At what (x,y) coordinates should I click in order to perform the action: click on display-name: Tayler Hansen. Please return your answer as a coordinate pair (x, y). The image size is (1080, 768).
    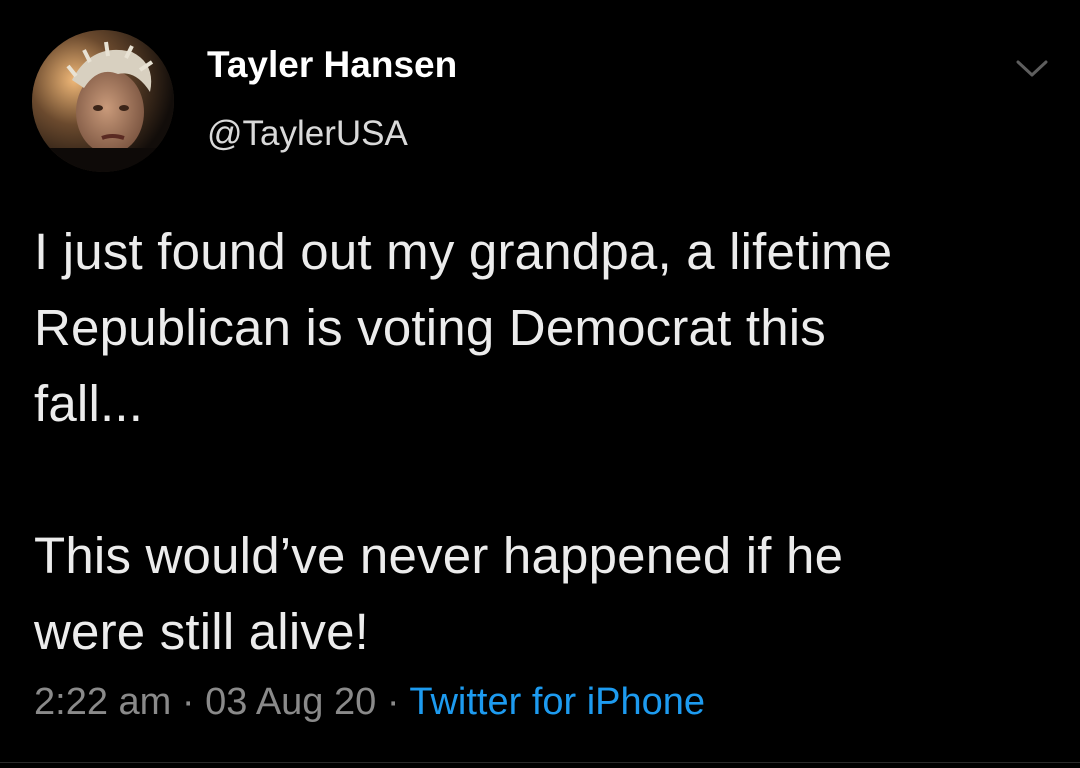
    Looking at the image, I should click on (332, 65).